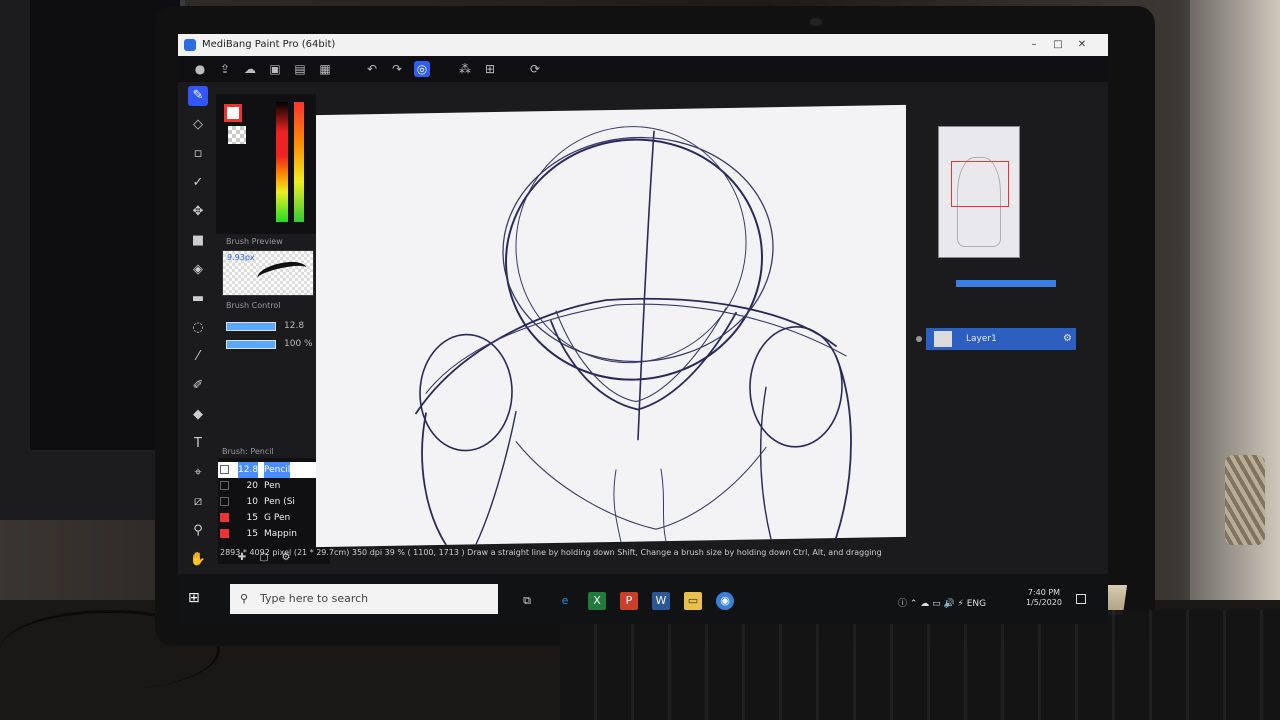 This screenshot has width=1280, height=720. Describe the element at coordinates (279, 502) in the screenshot. I see `brush-item-name: Pen (Si` at that location.